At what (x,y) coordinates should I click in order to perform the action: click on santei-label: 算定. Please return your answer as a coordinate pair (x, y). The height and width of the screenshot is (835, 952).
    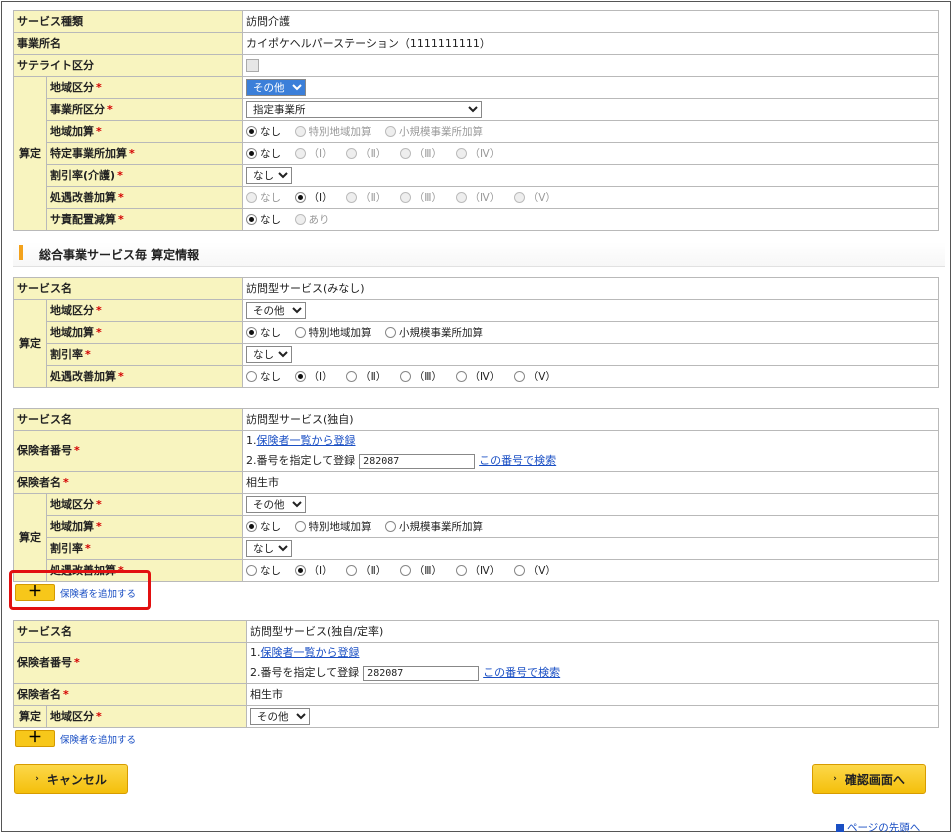
    Looking at the image, I should click on (30, 153).